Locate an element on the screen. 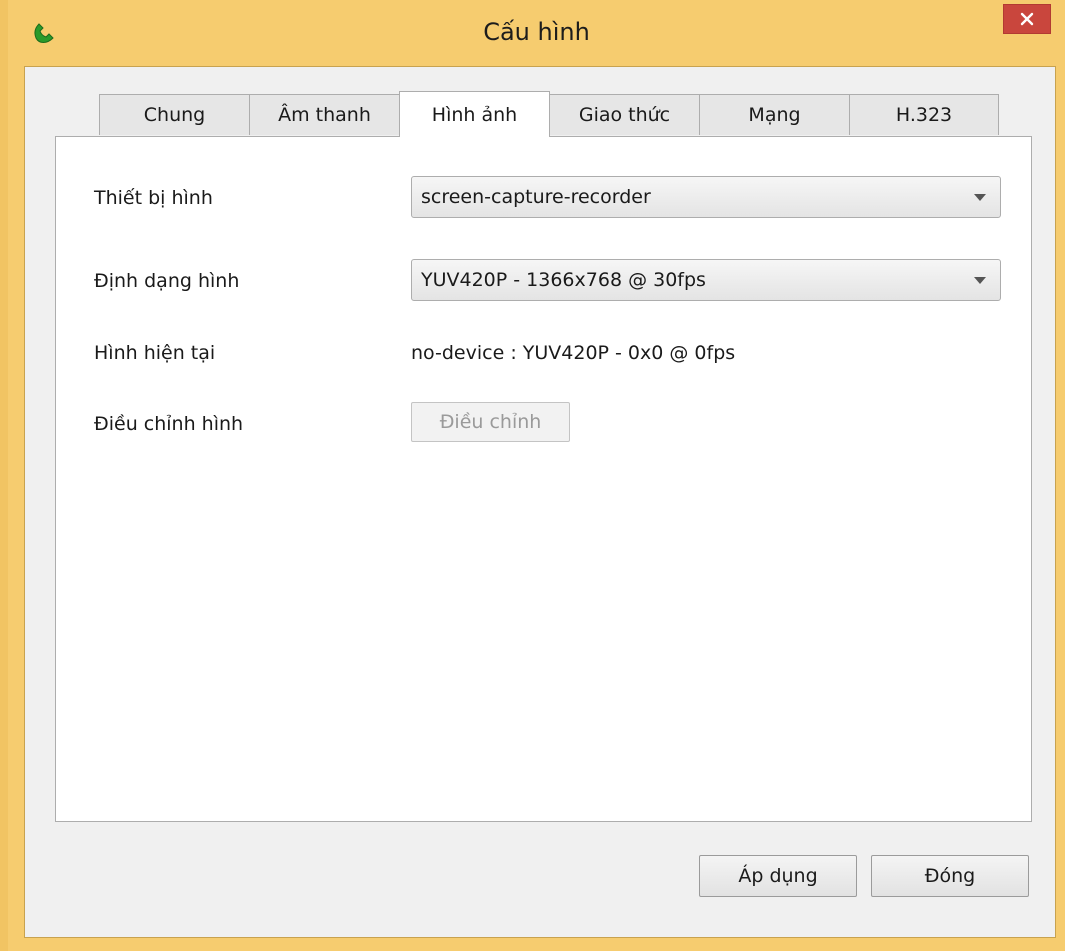  title-bar: Cấu hình is located at coordinates (536, 33).